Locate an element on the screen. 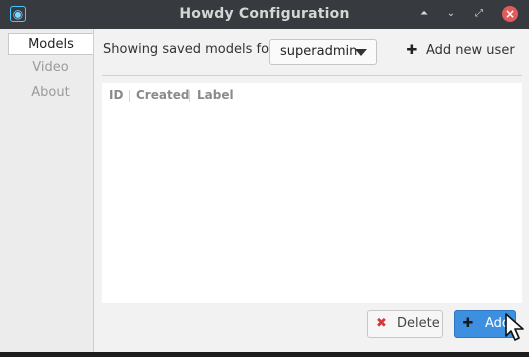 The height and width of the screenshot is (357, 529). dropdown-arrow-icon is located at coordinates (361, 52).